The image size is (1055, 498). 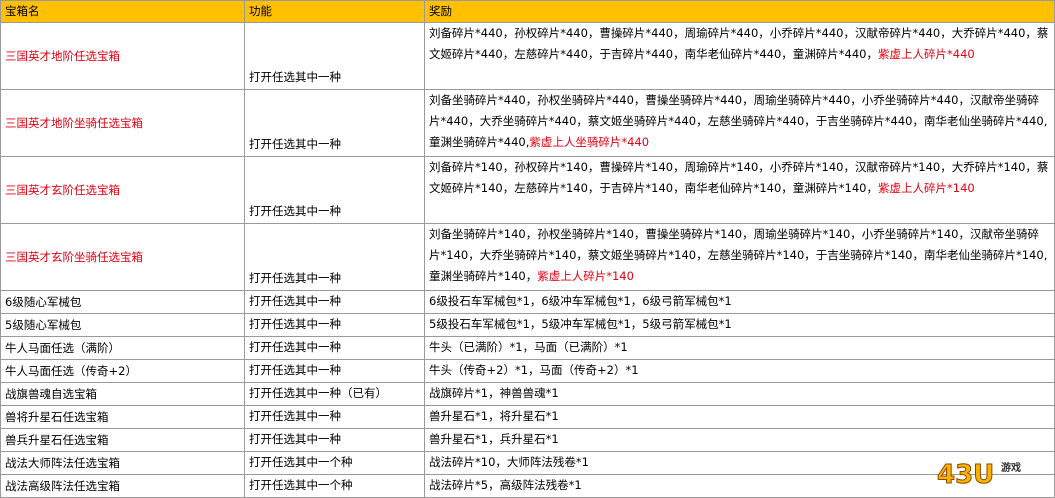 What do you see at coordinates (122, 302) in the screenshot?
I see `box-name-cell: 6级随心军械包` at bounding box center [122, 302].